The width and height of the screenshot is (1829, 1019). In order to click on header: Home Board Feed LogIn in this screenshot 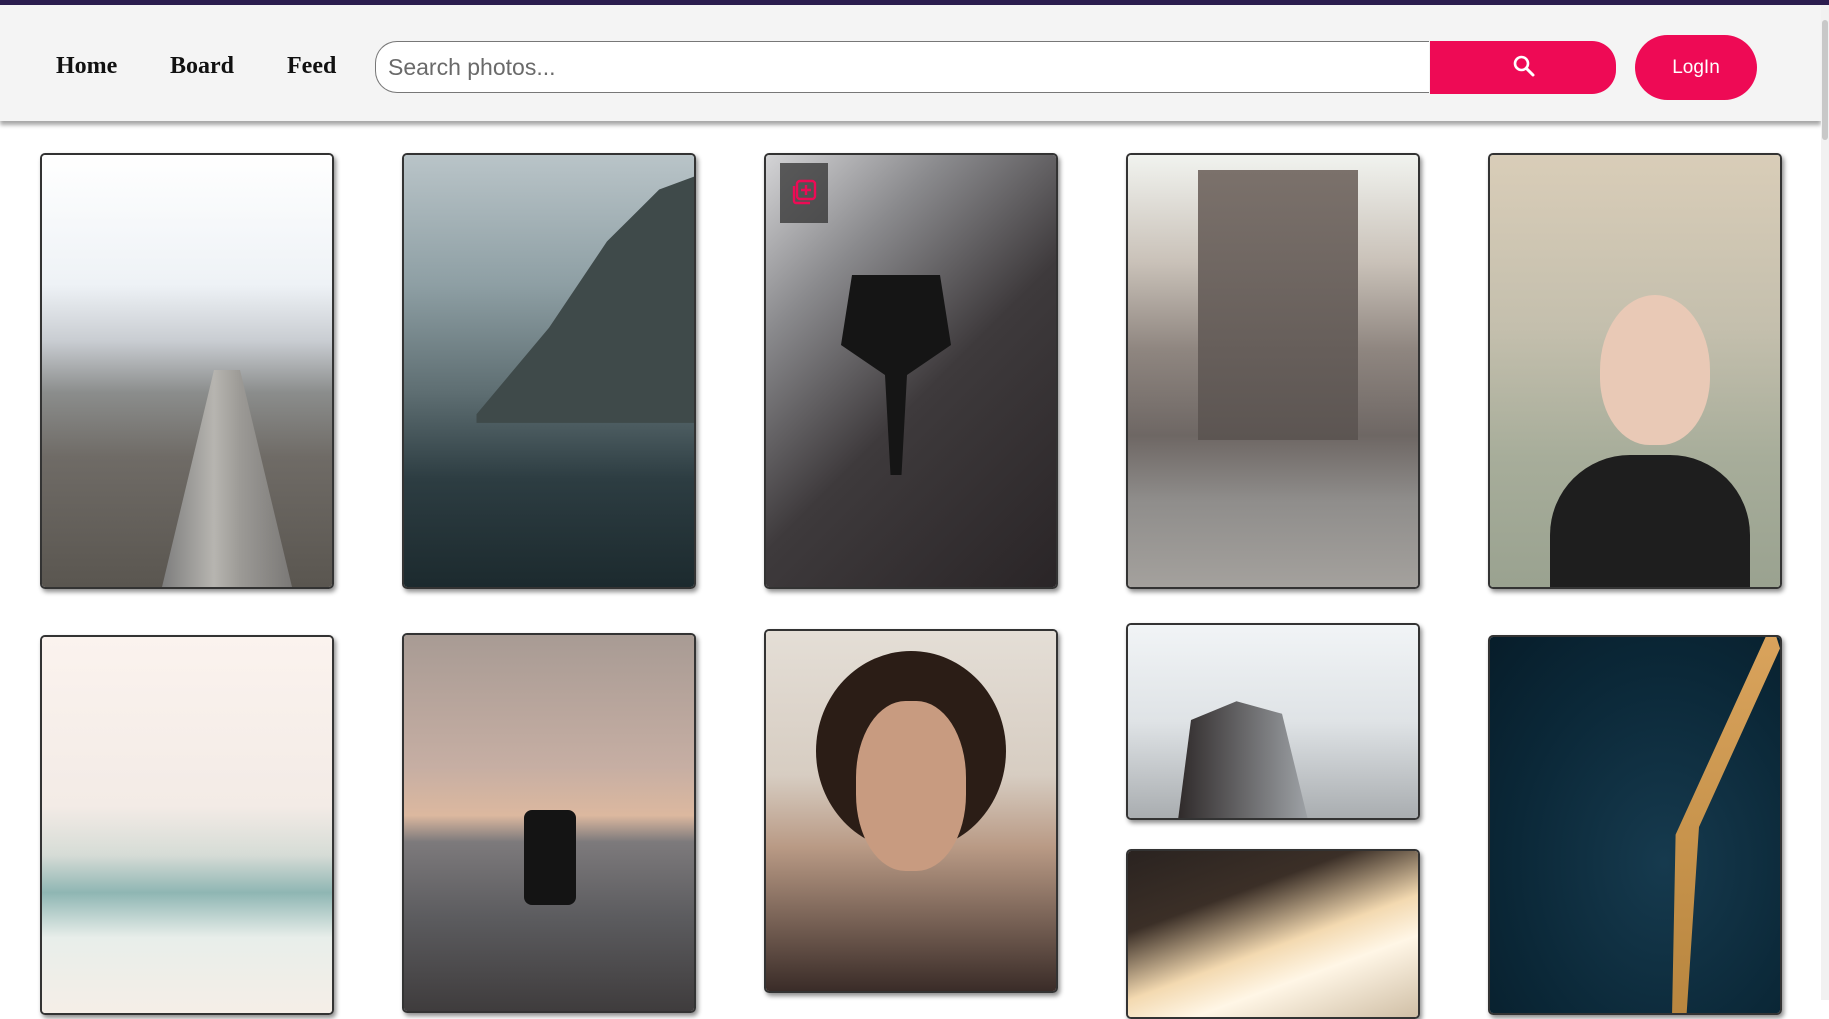, I will do `click(910, 63)`.